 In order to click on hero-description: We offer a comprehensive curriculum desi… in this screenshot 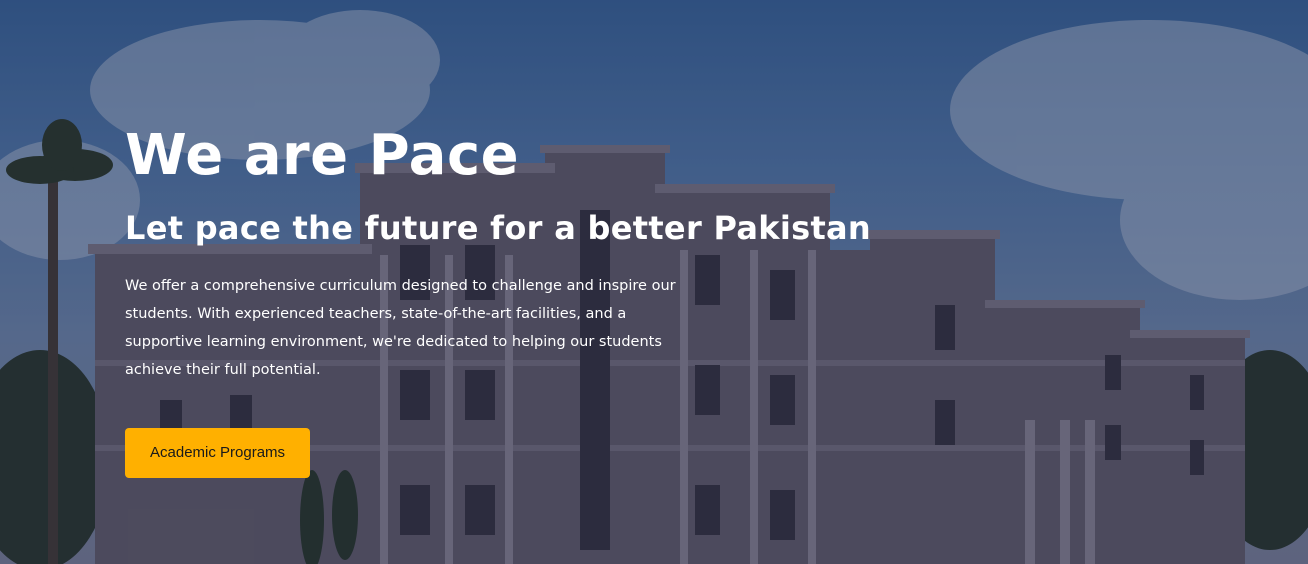, I will do `click(400, 328)`.